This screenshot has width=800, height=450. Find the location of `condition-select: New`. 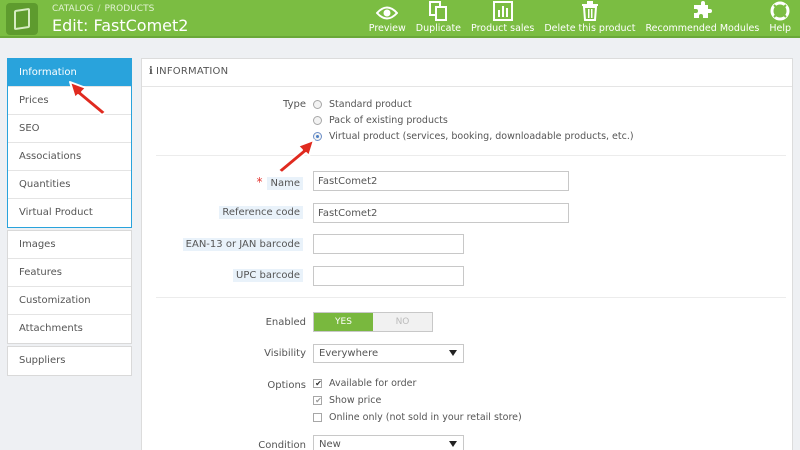

condition-select: New is located at coordinates (388, 442).